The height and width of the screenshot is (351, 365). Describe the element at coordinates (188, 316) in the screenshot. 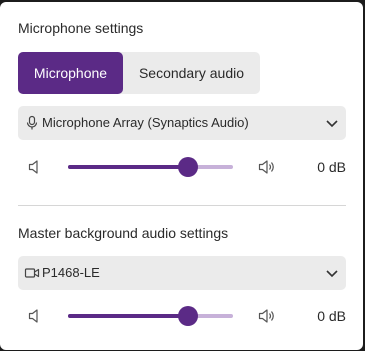

I see `background-volume-thumb` at that location.